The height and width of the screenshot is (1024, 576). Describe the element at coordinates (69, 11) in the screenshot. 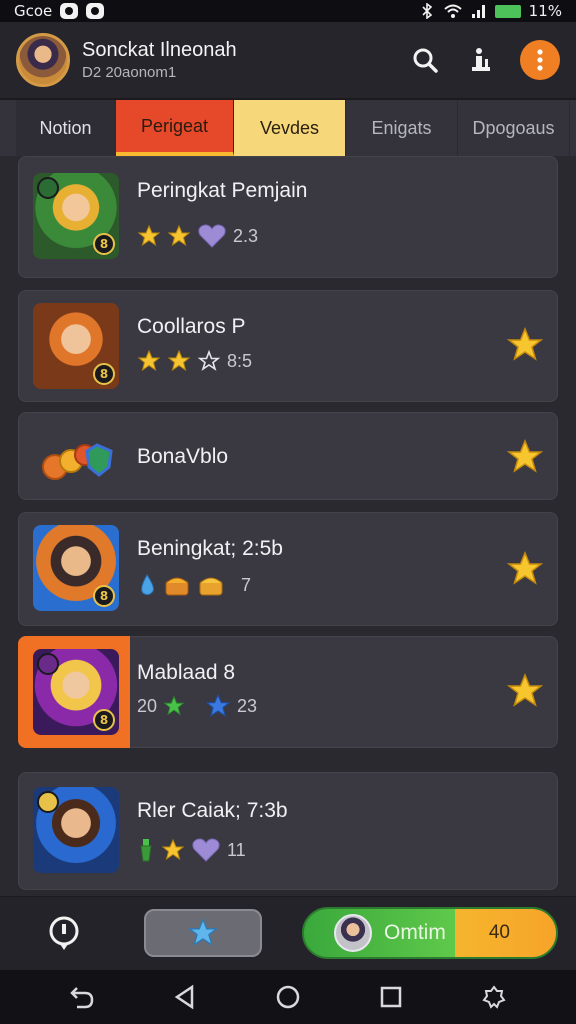

I see `notification-icon` at that location.